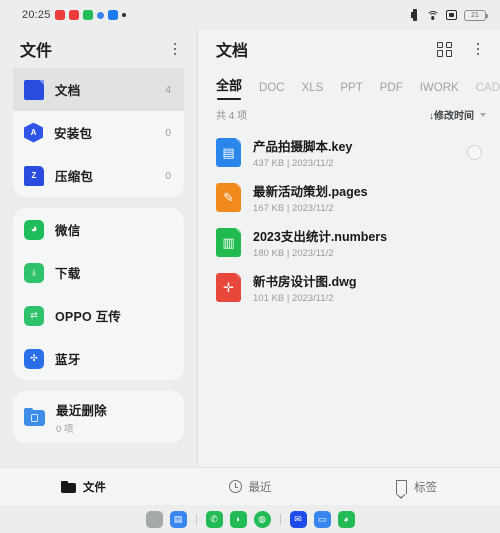  Describe the element at coordinates (305, 282) in the screenshot. I see `file-name: 新书房设计图.dwg` at that location.